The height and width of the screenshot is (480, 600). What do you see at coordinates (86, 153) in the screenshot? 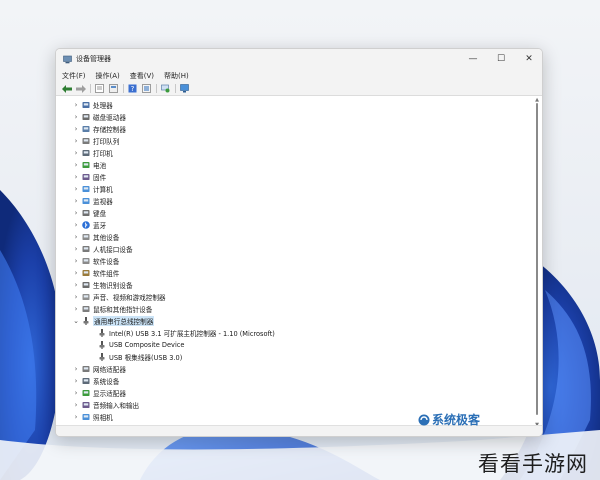
I see `printer-icon` at bounding box center [86, 153].